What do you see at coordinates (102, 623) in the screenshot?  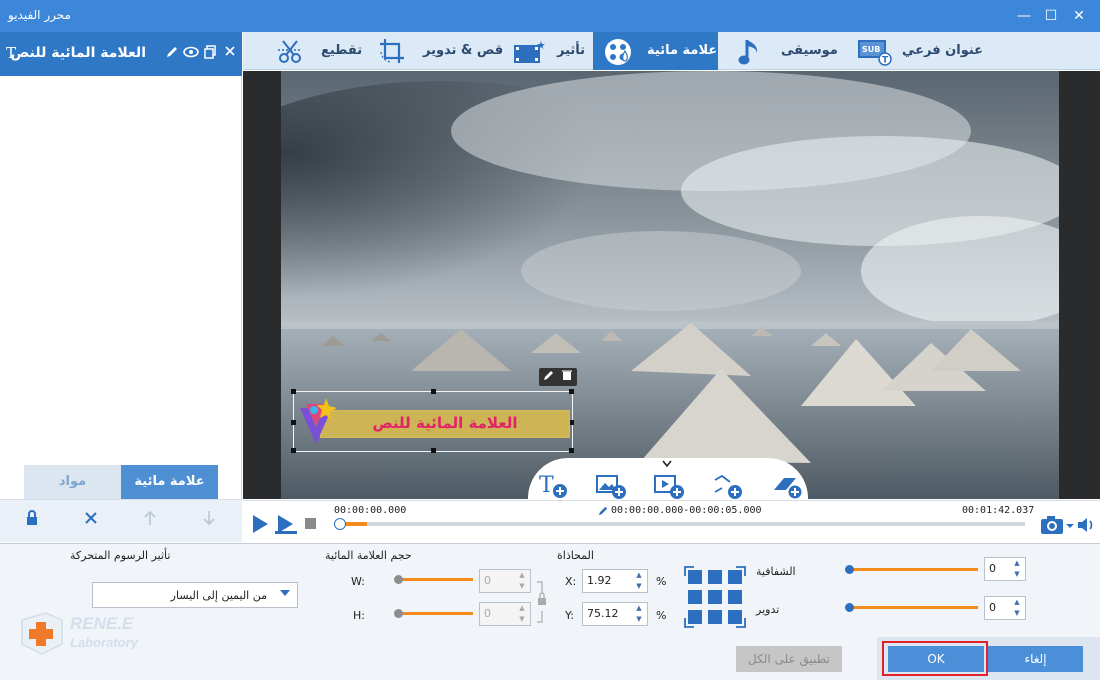 I see `logo-line1: RENE.E` at bounding box center [102, 623].